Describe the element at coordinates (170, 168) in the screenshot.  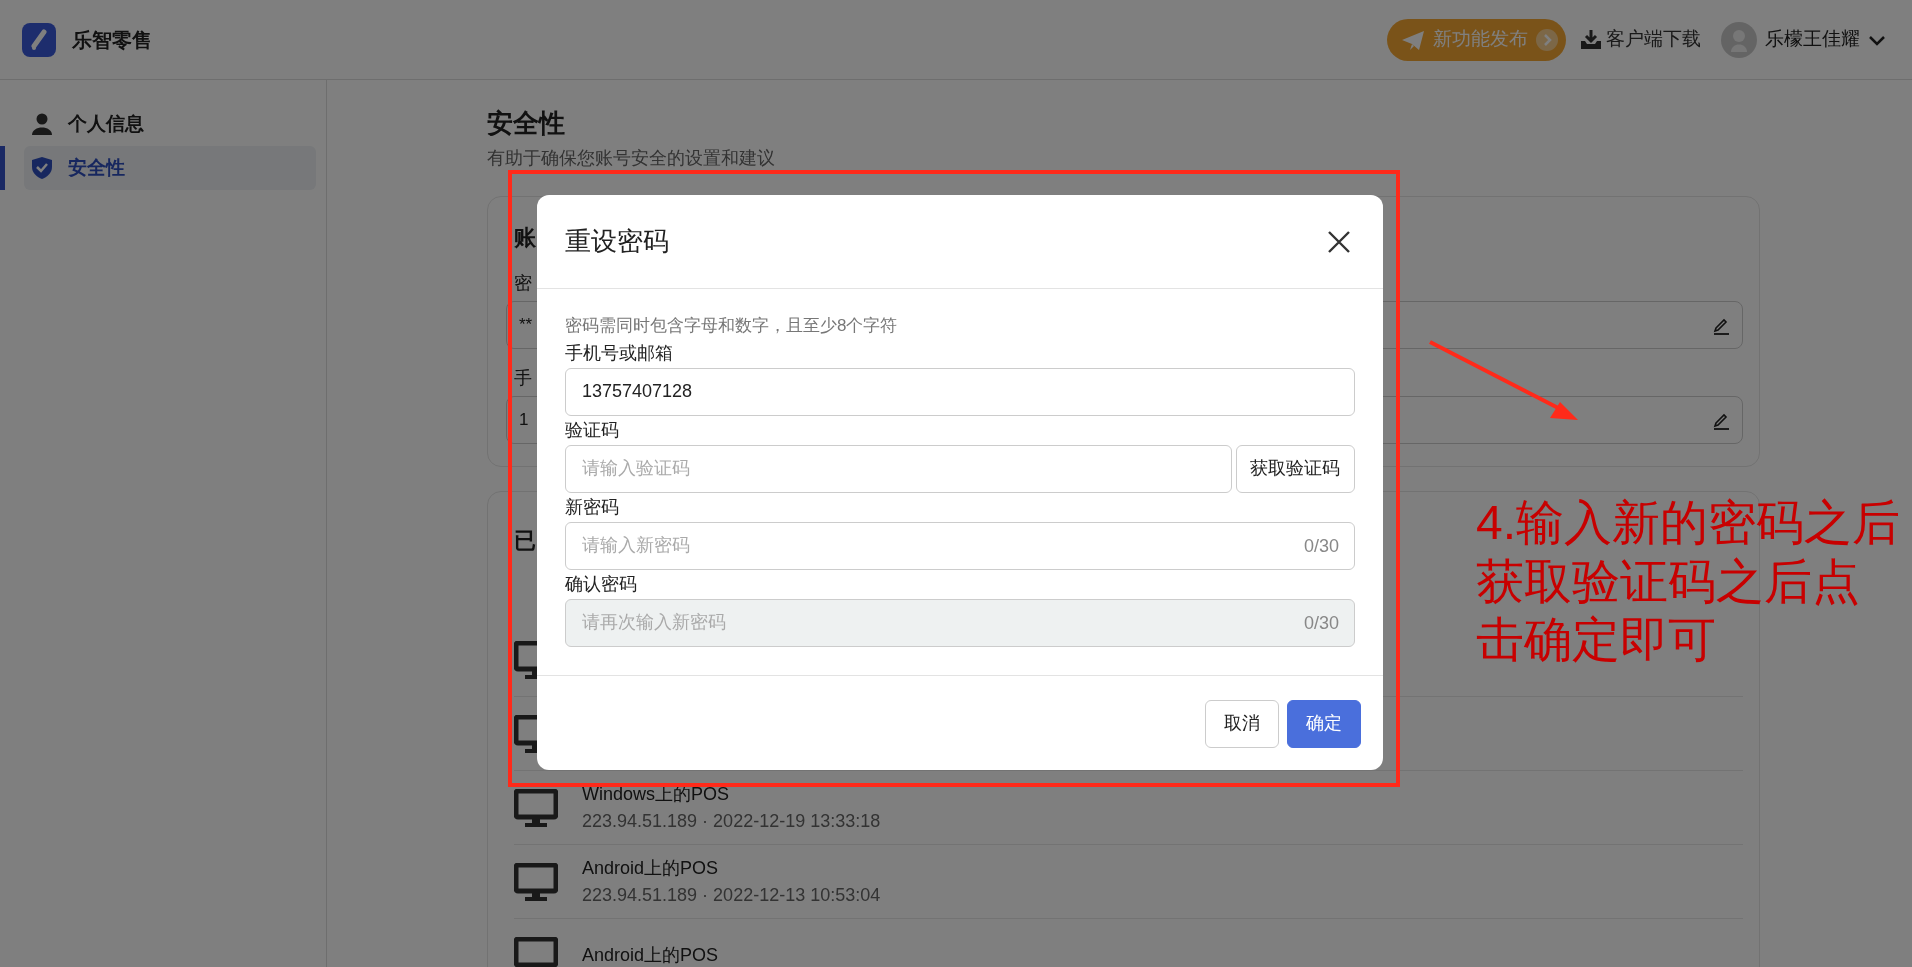
I see `sidebar-item: 安全性` at that location.